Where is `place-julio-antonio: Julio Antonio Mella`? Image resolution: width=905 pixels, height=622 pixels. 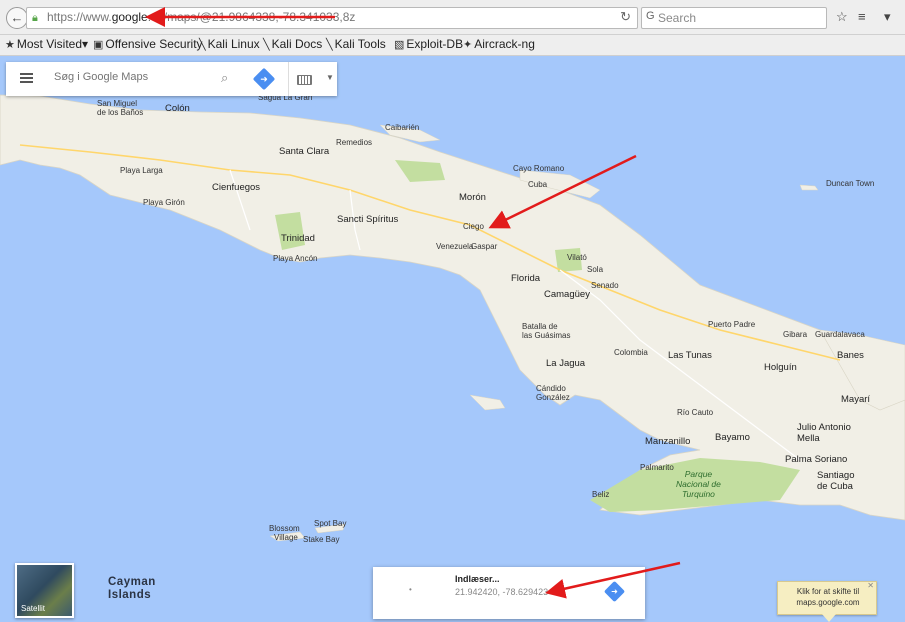 place-julio-antonio: Julio Antonio Mella is located at coordinates (824, 433).